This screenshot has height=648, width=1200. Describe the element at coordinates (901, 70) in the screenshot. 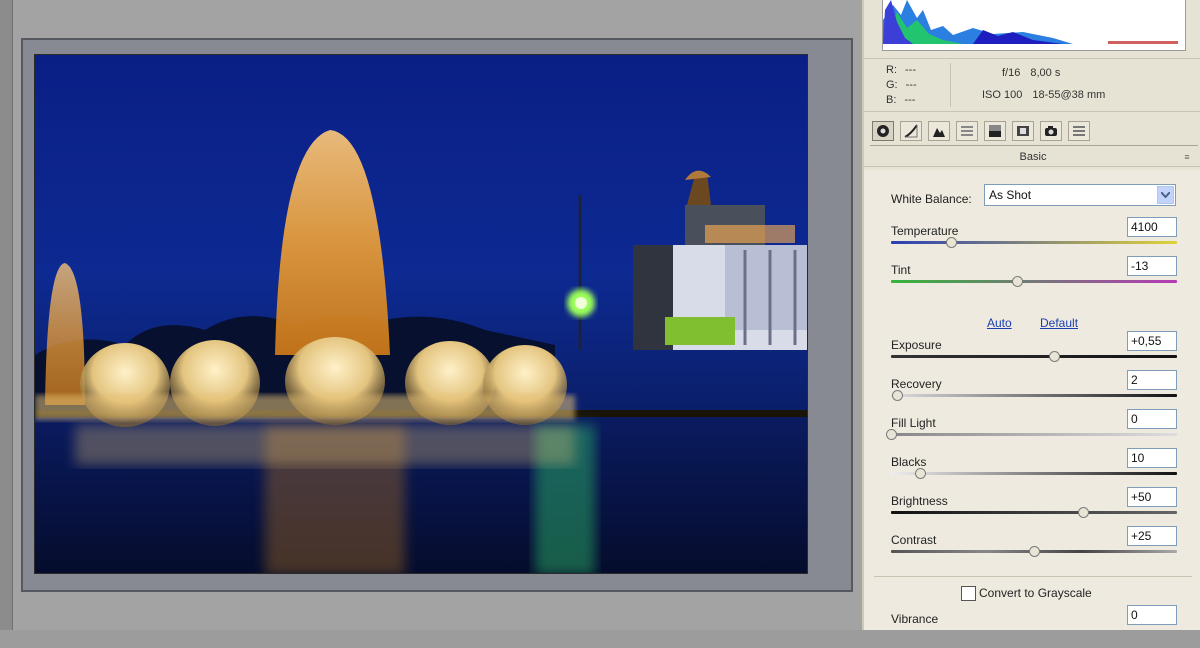

I see `r-readout: R: ---` at that location.